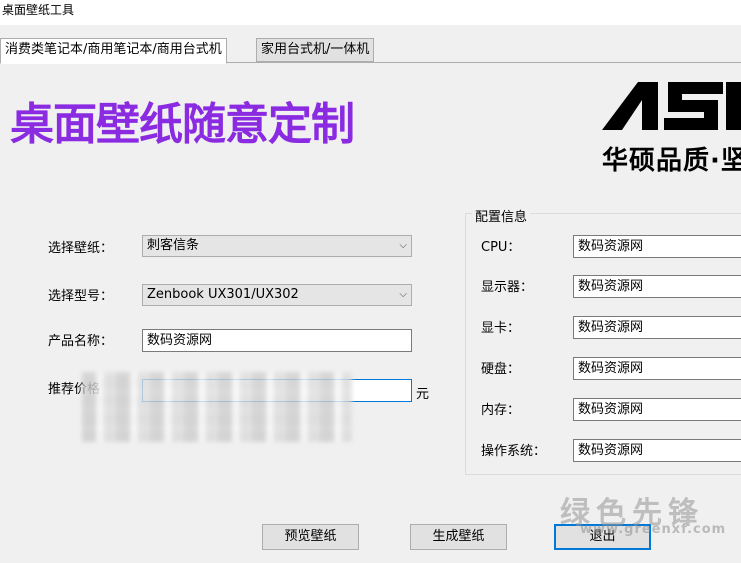 The image size is (741, 563). Describe the element at coordinates (657, 450) in the screenshot. I see `os-input: 数码资源网` at that location.